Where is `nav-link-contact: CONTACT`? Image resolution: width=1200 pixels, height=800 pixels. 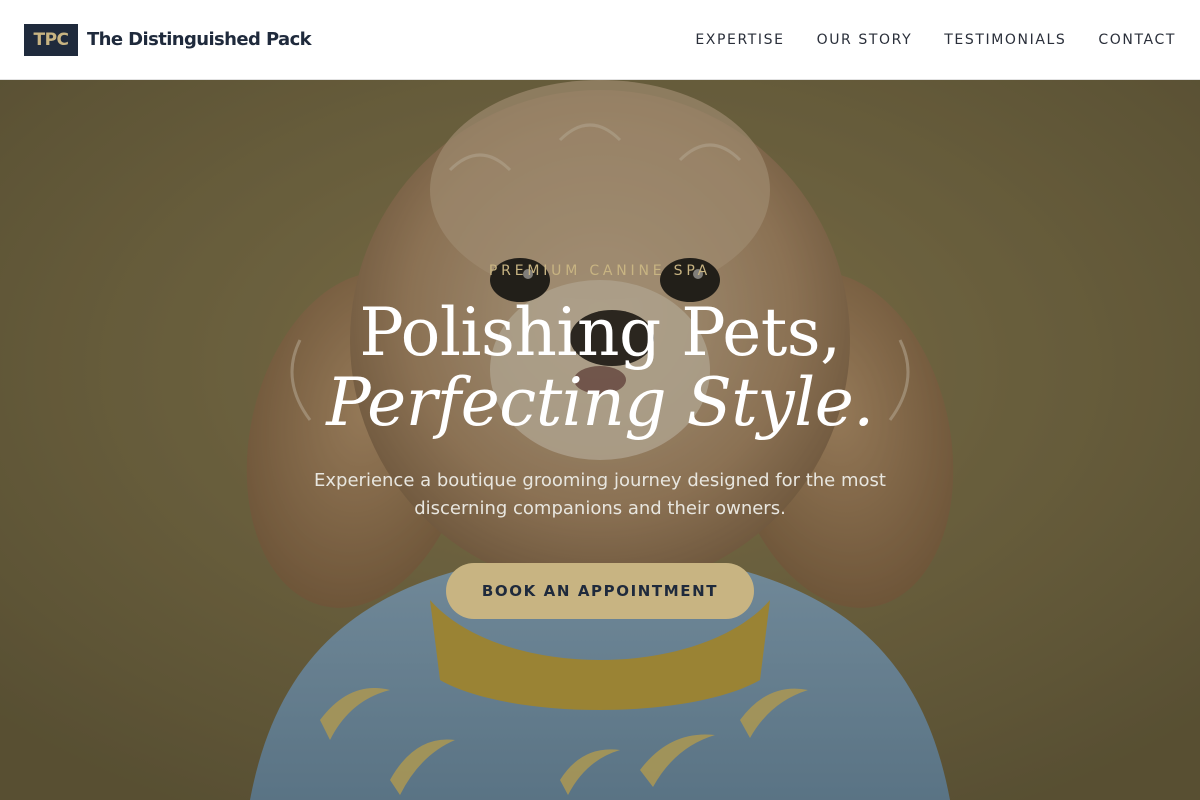
nav-link-contact: CONTACT is located at coordinates (1137, 40).